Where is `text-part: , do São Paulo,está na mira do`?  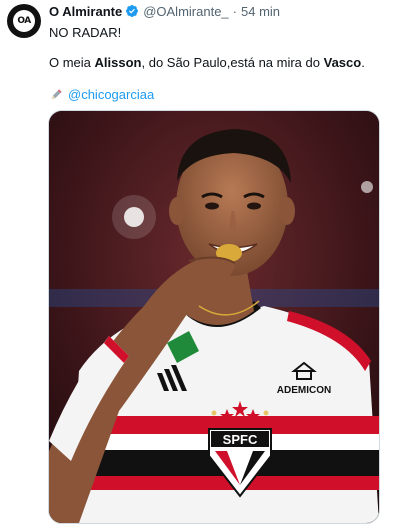 text-part: , do São Paulo,está na mira do is located at coordinates (232, 62).